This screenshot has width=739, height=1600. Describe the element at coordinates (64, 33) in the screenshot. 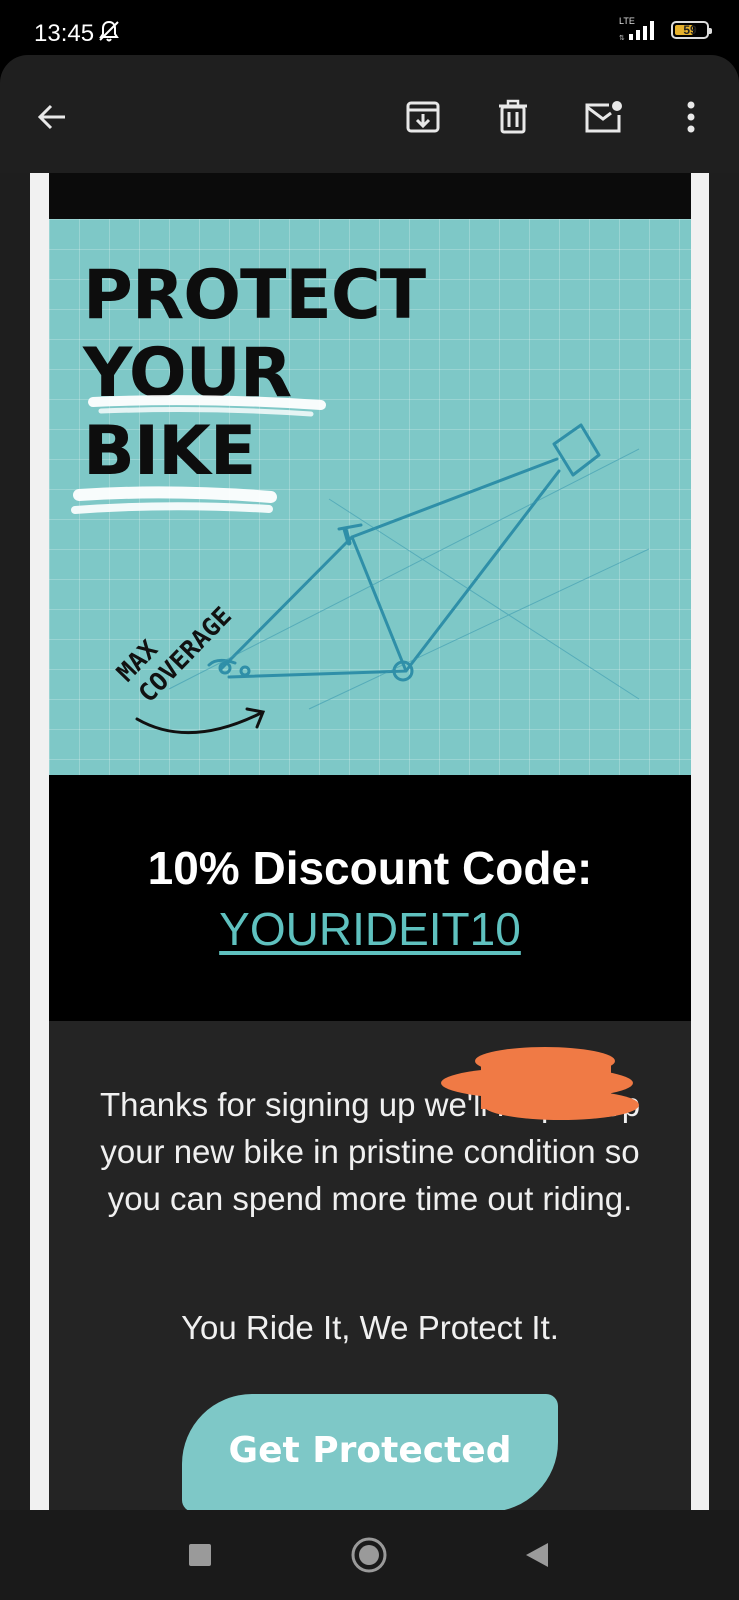

I see `status-time: 13:45` at that location.